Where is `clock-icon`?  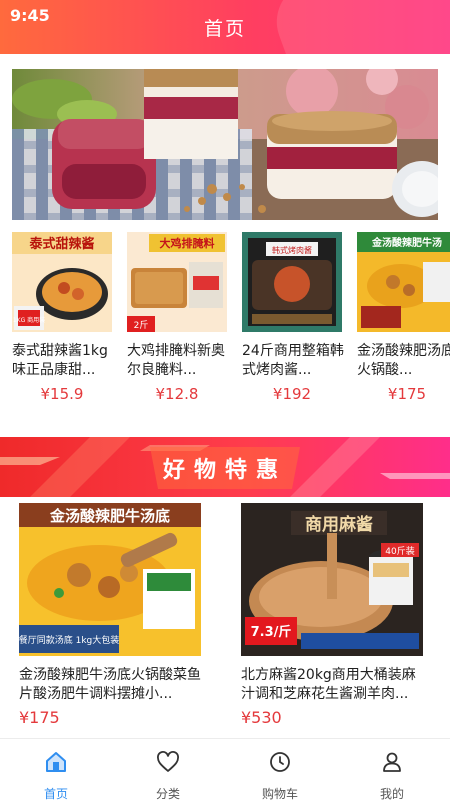
clock-icon is located at coordinates (280, 762).